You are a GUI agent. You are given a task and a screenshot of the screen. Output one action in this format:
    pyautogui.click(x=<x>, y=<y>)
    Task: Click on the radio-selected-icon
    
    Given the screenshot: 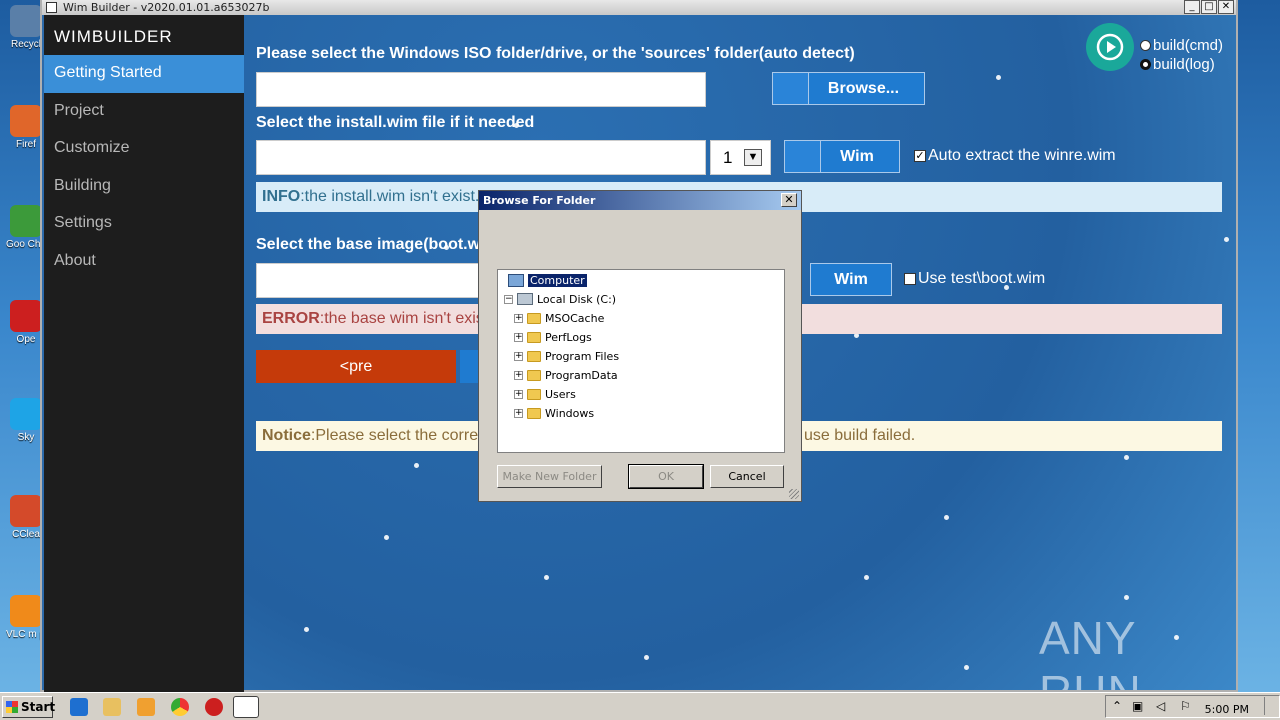 What is the action you would take?
    pyautogui.click(x=1145, y=64)
    